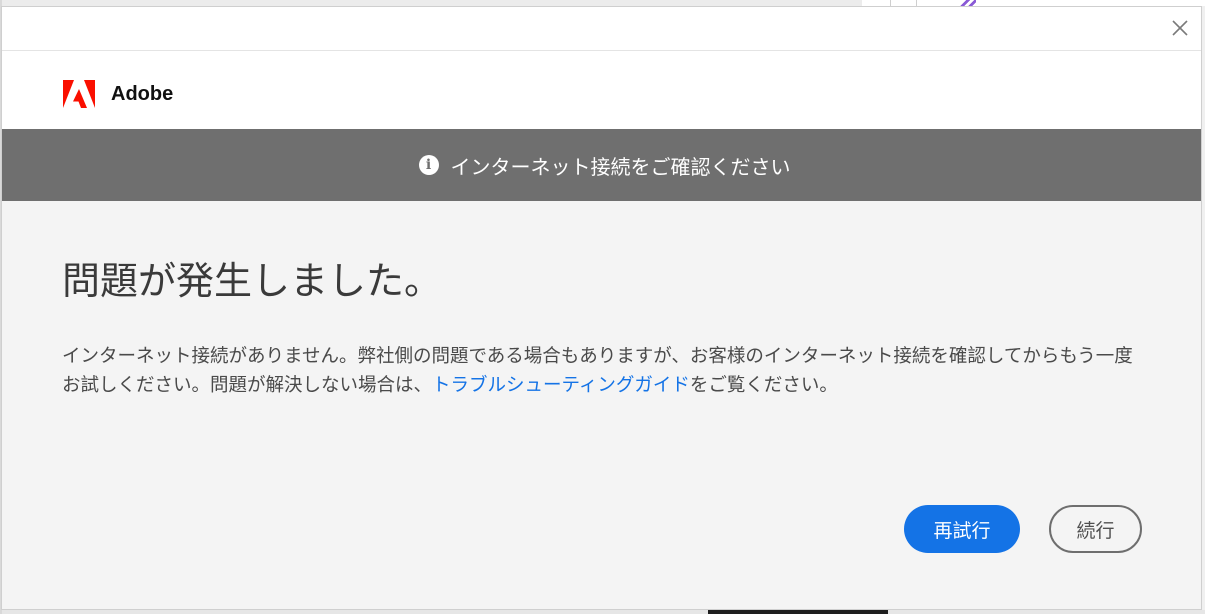  I want to click on close-button, so click(1180, 28).